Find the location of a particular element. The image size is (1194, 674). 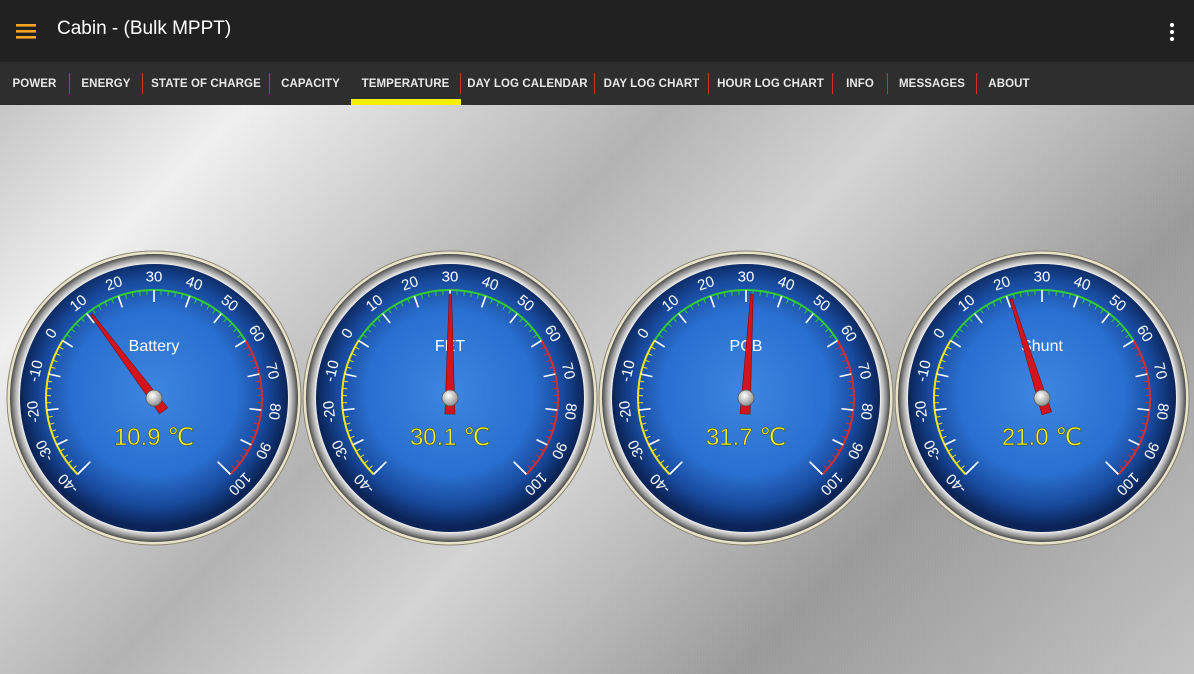

gauge-value: 10.9 ℃ is located at coordinates (154, 437).